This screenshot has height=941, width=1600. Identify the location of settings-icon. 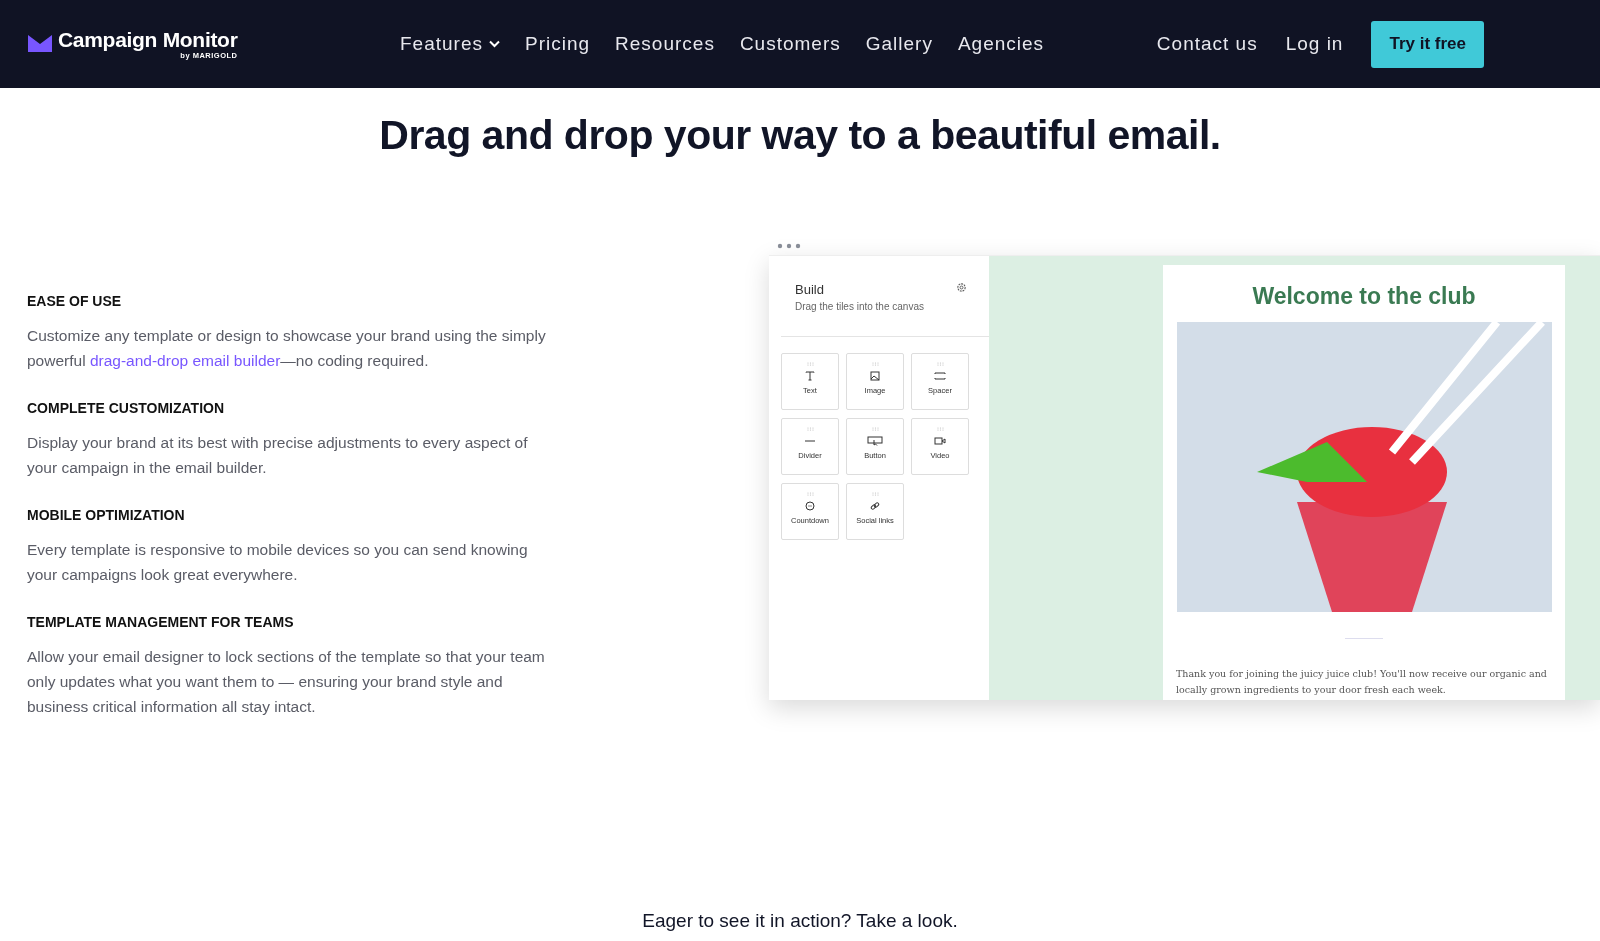
(961, 287).